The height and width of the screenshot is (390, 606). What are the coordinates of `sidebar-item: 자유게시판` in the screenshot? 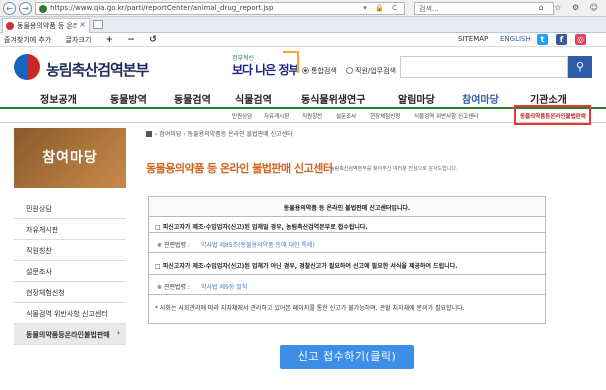 It's located at (70, 229).